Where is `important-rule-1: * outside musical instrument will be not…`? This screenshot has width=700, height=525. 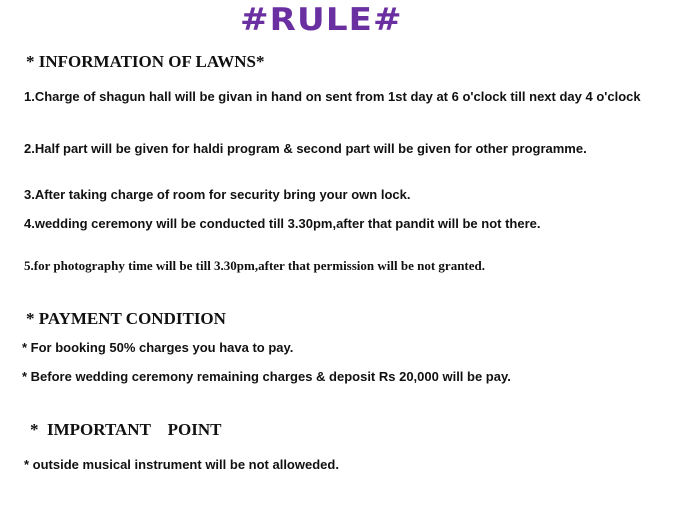 important-rule-1: * outside musical instrument will be not… is located at coordinates (181, 464).